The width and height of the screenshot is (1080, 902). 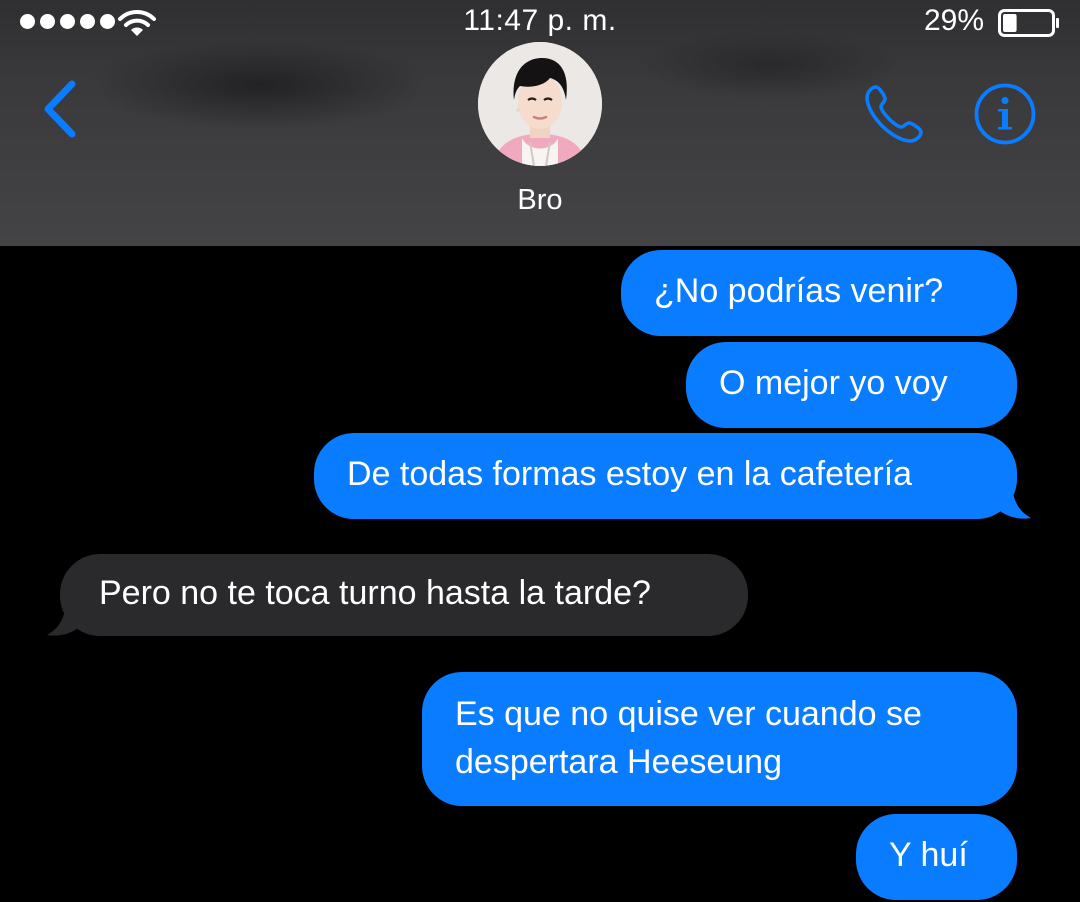 What do you see at coordinates (540, 20) in the screenshot?
I see `status-time: 11:47 p. m.` at bounding box center [540, 20].